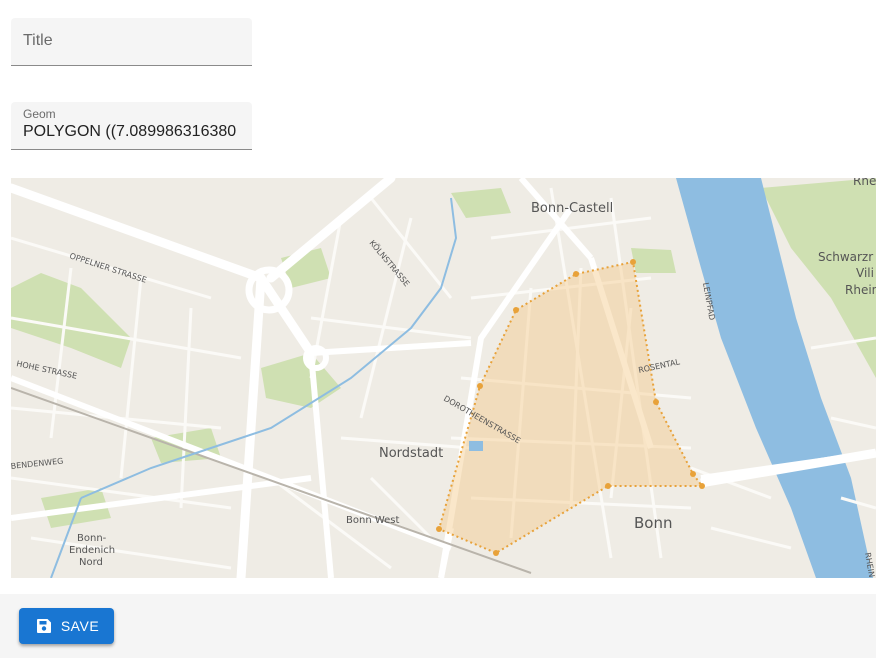 This screenshot has width=876, height=658. I want to click on form-toolbar: SAVE, so click(438, 626).